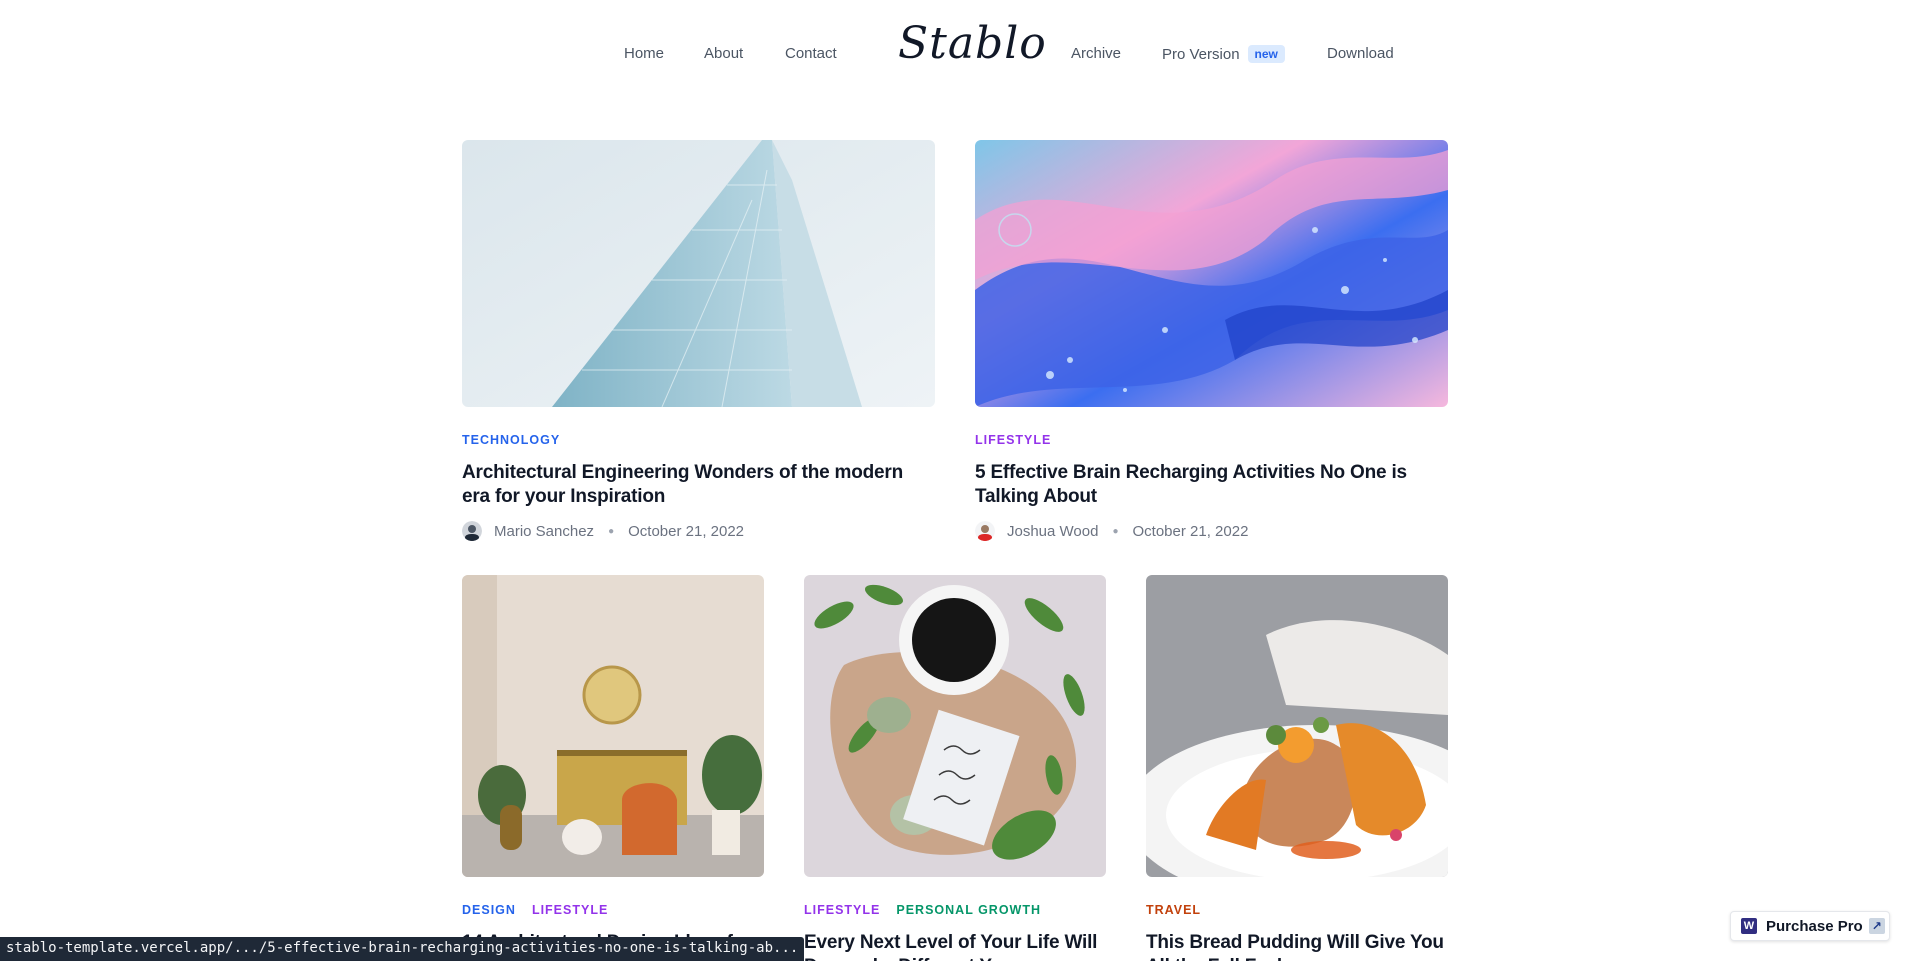 This screenshot has width=1905, height=961. Describe the element at coordinates (613, 911) in the screenshot. I see `category-list: DESIGN LIFESTYLE` at that location.